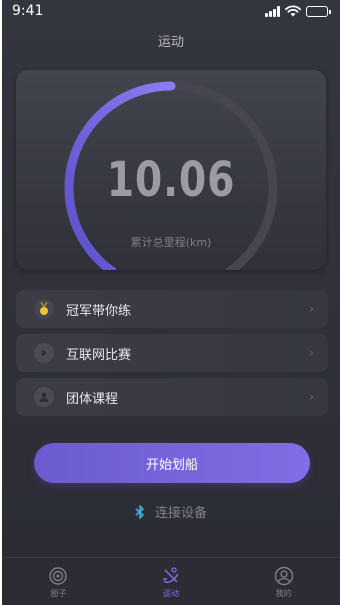 The width and height of the screenshot is (342, 605). Describe the element at coordinates (44, 397) in the screenshot. I see `user-icon` at that location.